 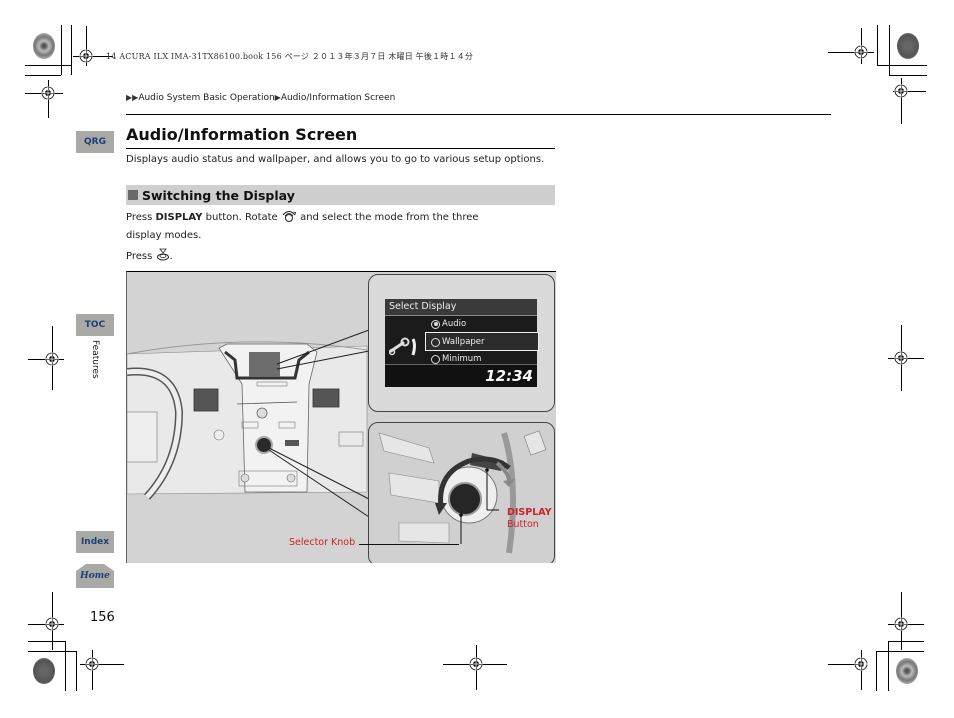 I want to click on display-button-label: DISPLAY, so click(x=529, y=512).